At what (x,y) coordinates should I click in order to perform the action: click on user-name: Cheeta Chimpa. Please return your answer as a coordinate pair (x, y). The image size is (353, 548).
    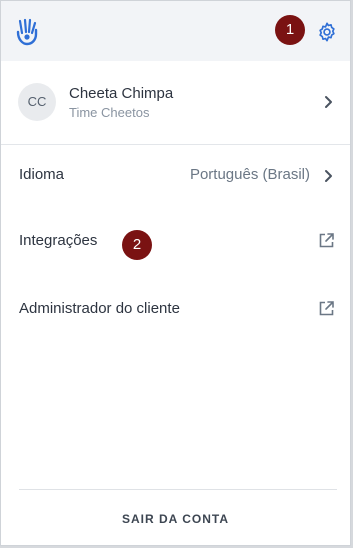
    Looking at the image, I should click on (121, 93).